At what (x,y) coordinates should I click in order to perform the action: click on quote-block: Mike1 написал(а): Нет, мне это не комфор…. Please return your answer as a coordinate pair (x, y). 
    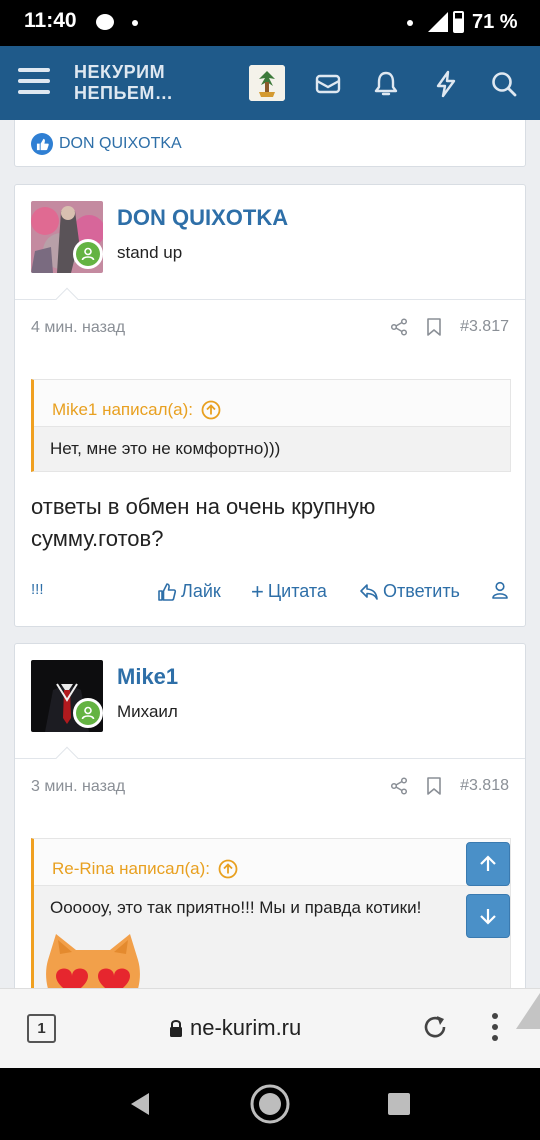
    Looking at the image, I should click on (271, 425).